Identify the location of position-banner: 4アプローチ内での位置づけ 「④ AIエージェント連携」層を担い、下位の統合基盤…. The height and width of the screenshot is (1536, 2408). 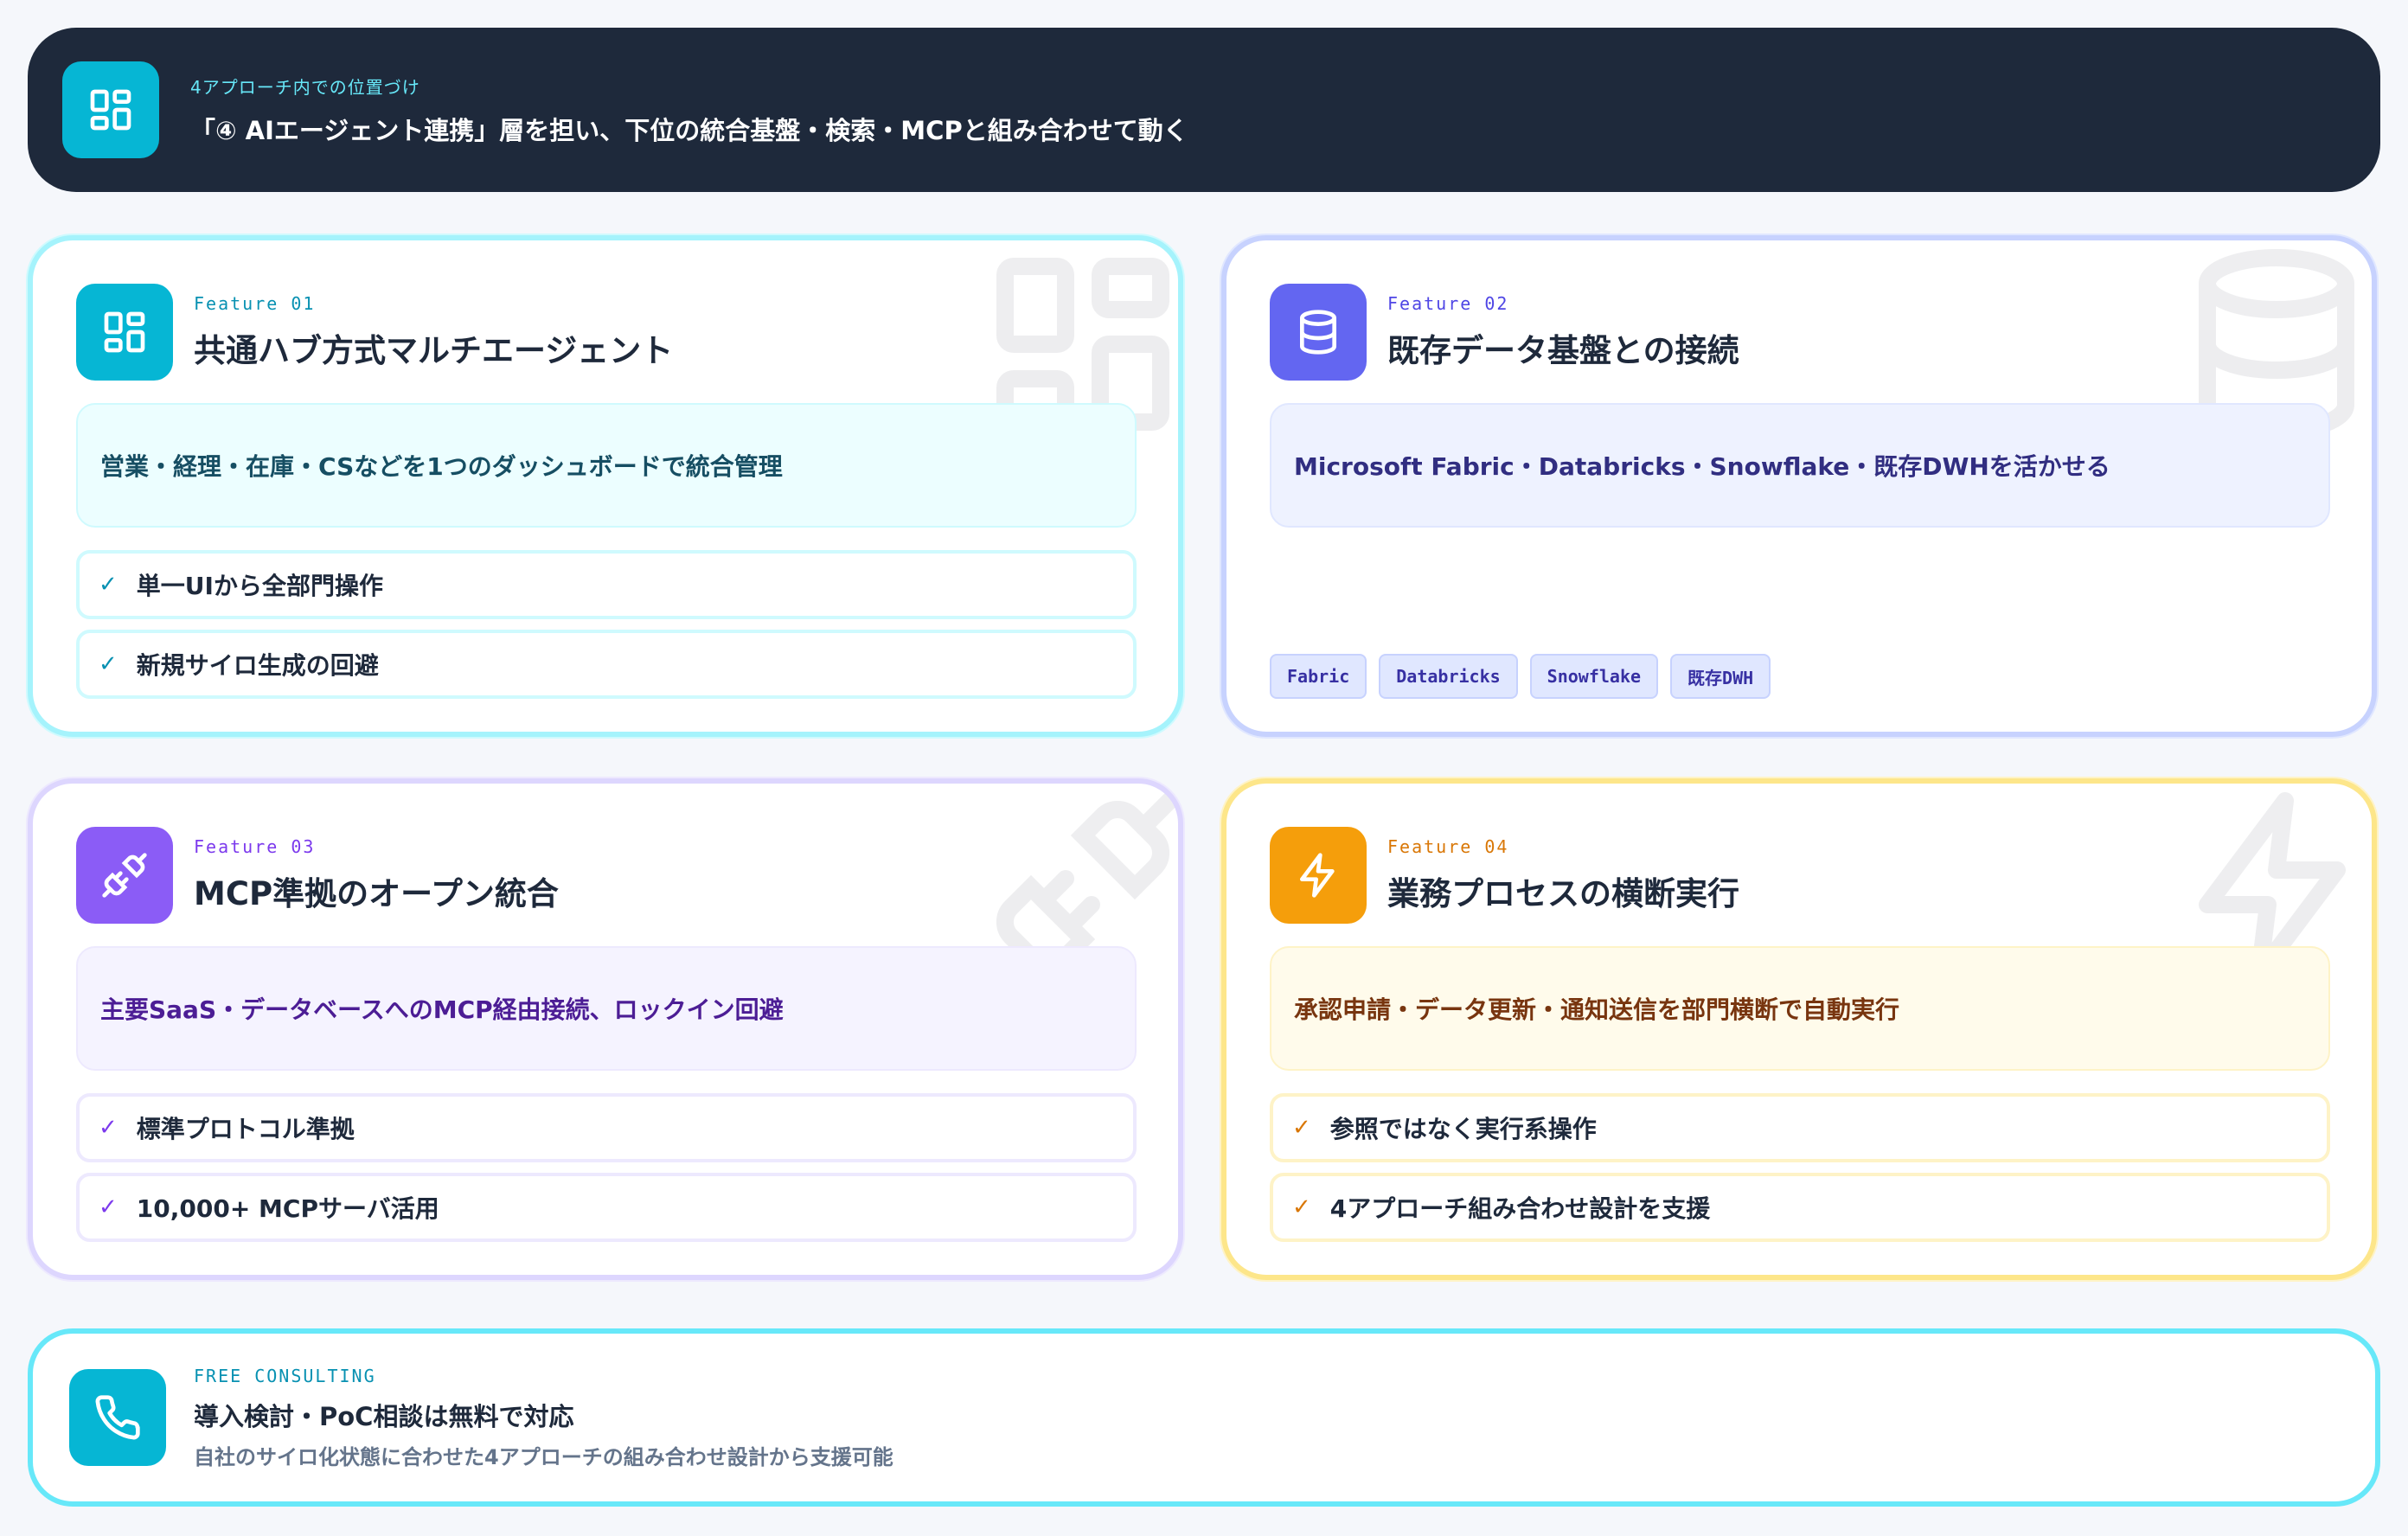
(1204, 110).